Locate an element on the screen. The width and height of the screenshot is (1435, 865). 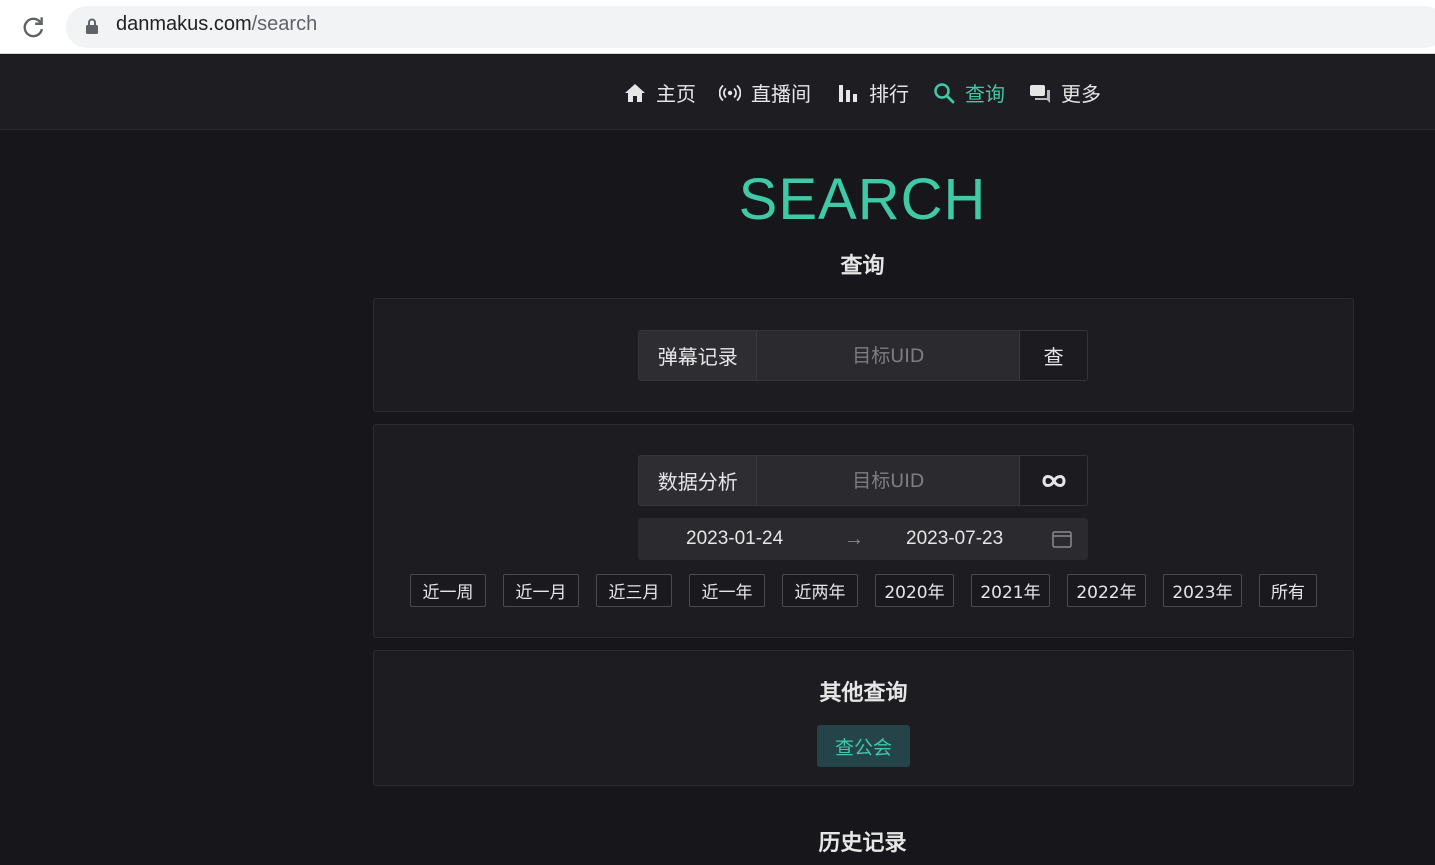
nav-item-home: 主页 is located at coordinates (660, 92).